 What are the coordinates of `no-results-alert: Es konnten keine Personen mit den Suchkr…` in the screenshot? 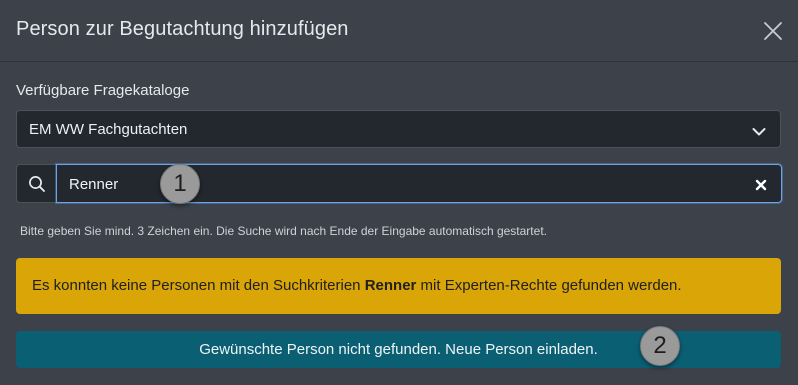 It's located at (398, 286).